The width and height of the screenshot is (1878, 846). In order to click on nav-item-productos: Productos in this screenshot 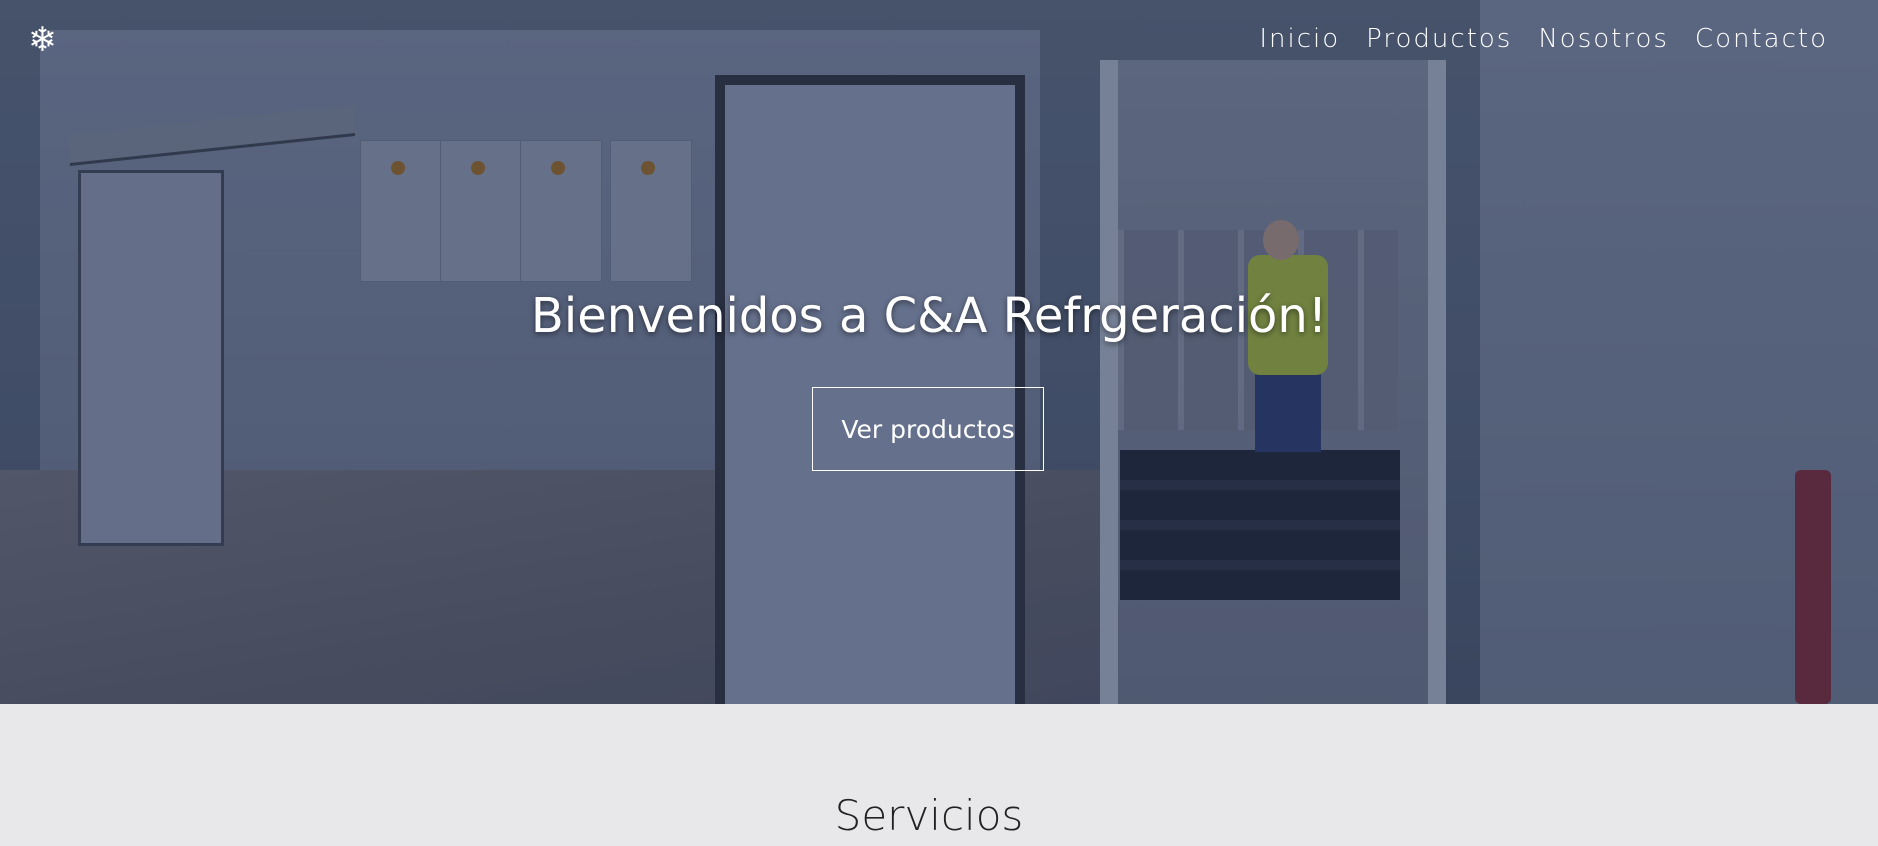, I will do `click(1439, 39)`.